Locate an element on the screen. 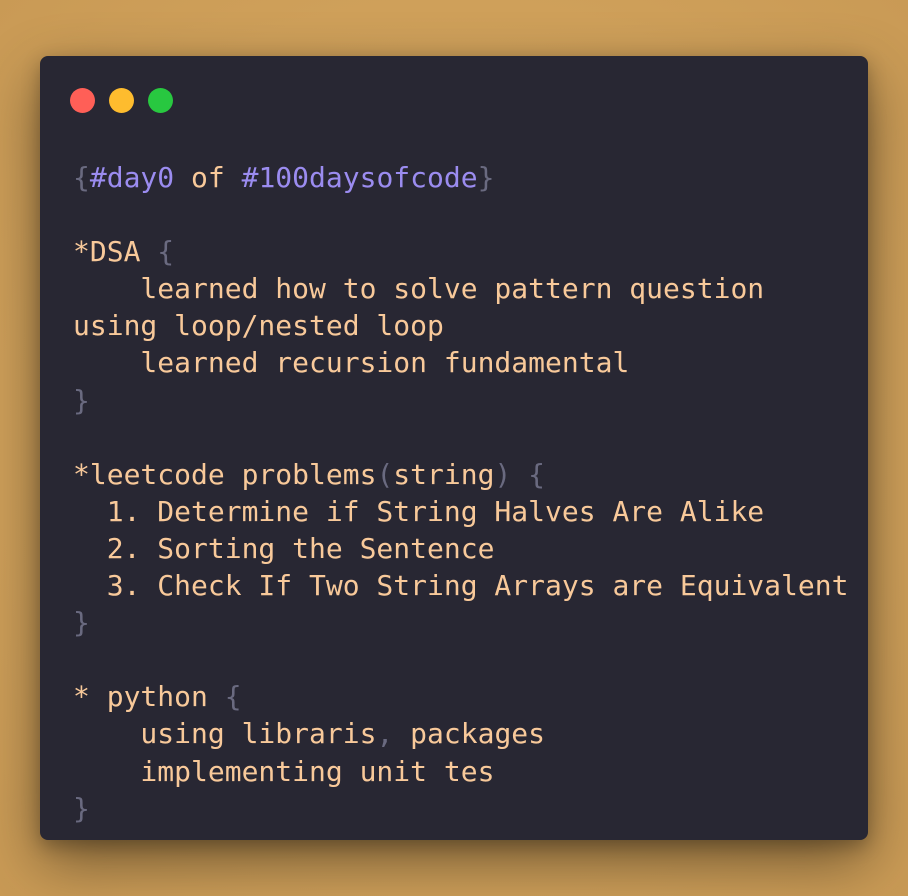 The image size is (908, 896). close-dot-icon is located at coordinates (82, 100).